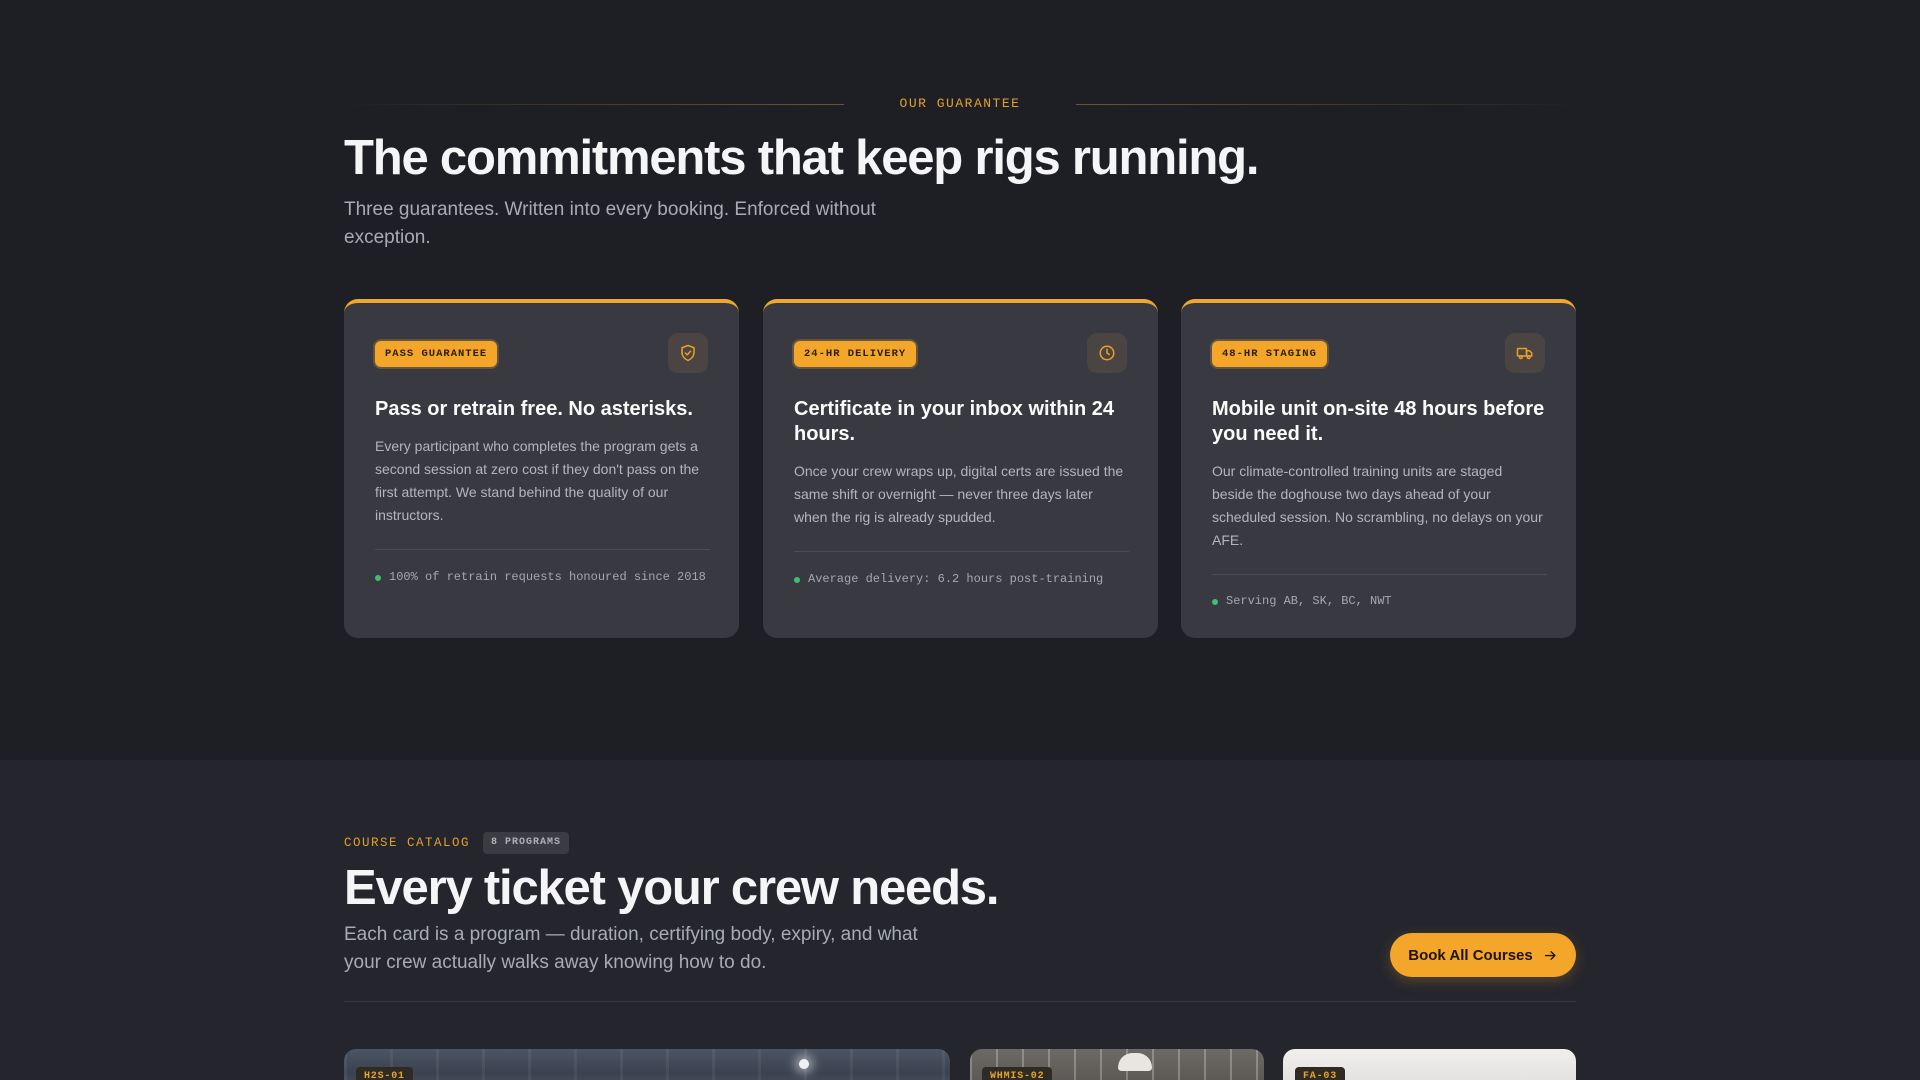 The height and width of the screenshot is (1080, 1920). Describe the element at coordinates (960, 103) in the screenshot. I see `guarantee-eyebrow-row: OUR GUARANTEE` at that location.